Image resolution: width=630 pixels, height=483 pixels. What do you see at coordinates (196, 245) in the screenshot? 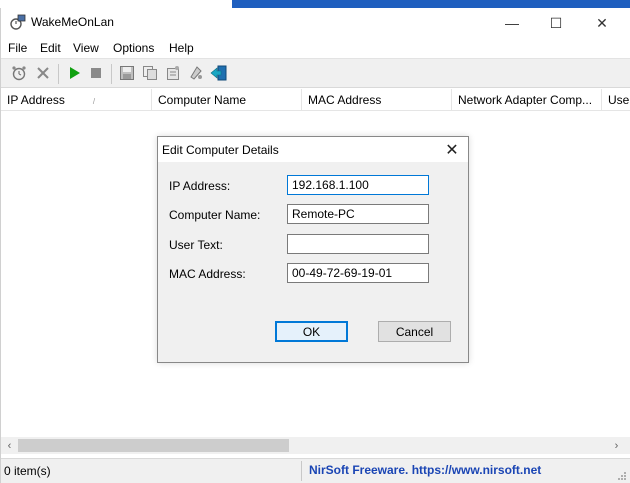
I see `user-text-label: User Text:` at bounding box center [196, 245].